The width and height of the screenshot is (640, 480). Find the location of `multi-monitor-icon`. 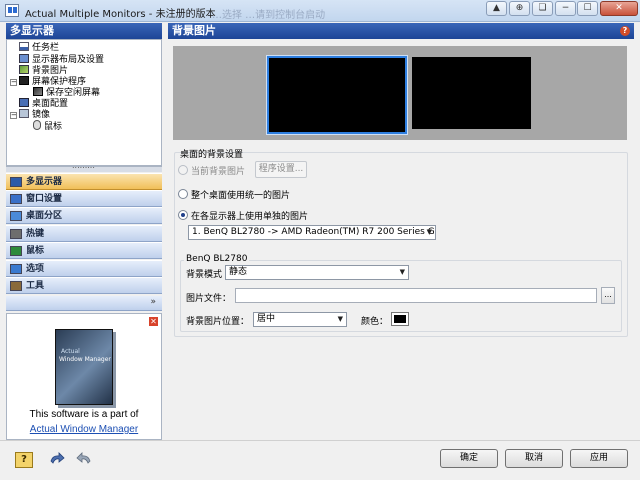

multi-monitor-icon is located at coordinates (16, 182).